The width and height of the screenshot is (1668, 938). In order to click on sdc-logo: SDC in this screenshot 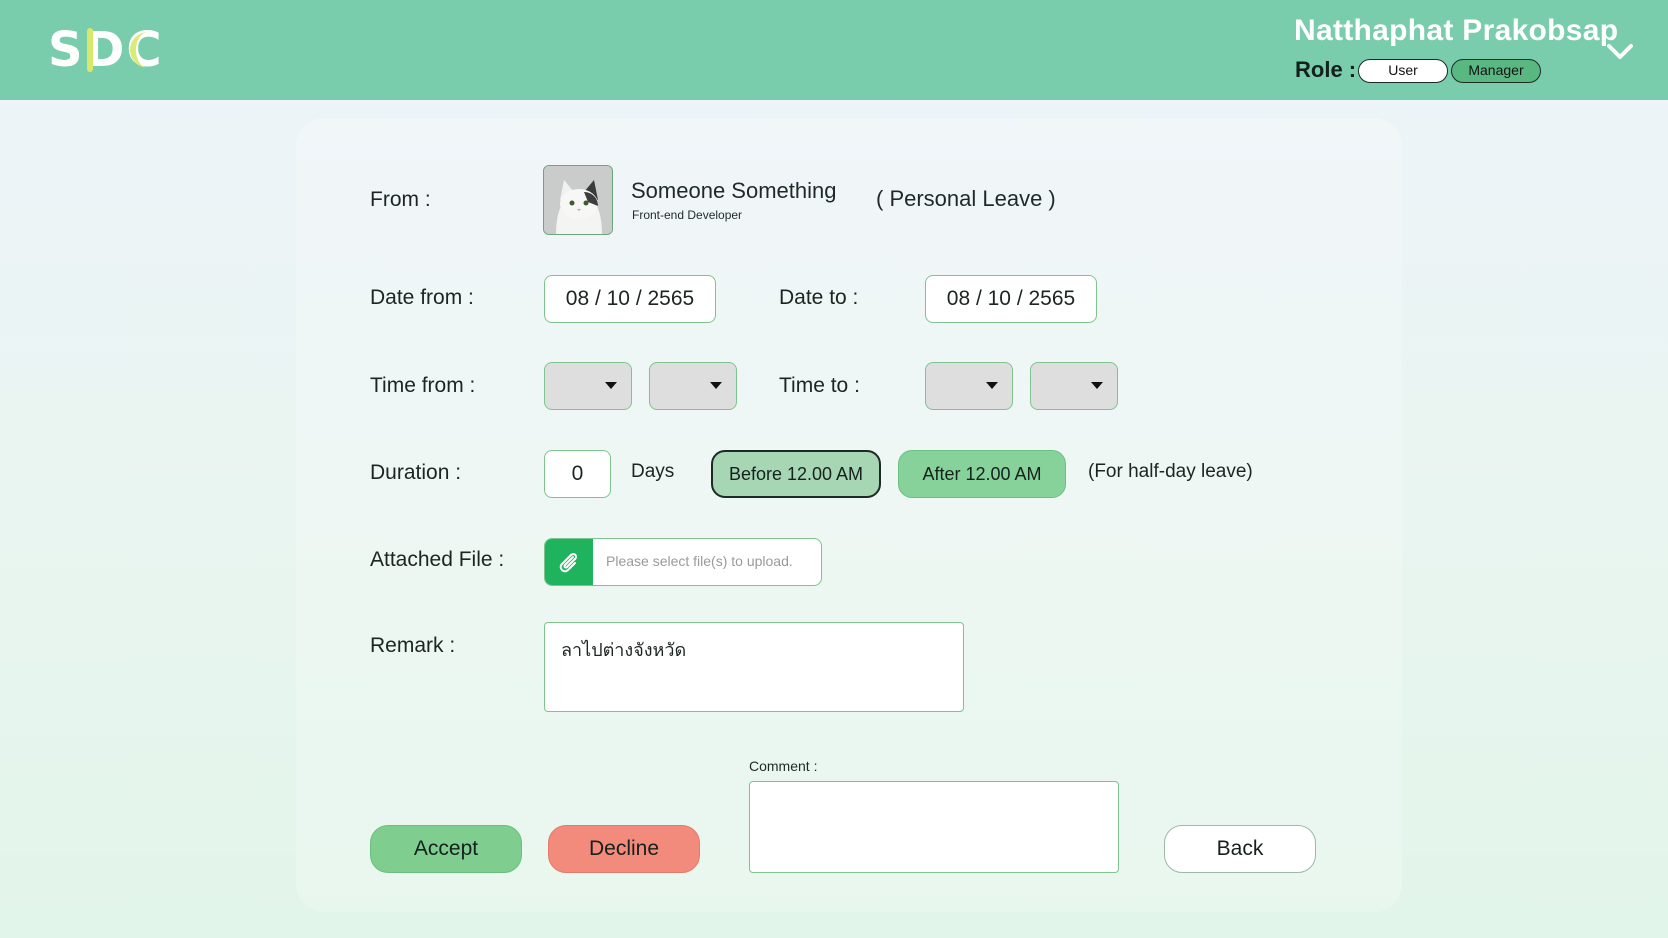, I will do `click(106, 50)`.